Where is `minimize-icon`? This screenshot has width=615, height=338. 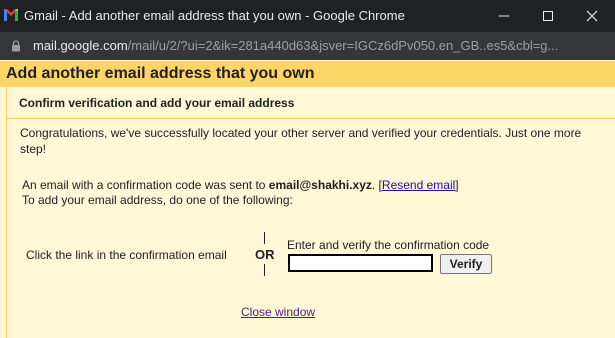 minimize-icon is located at coordinates (504, 16).